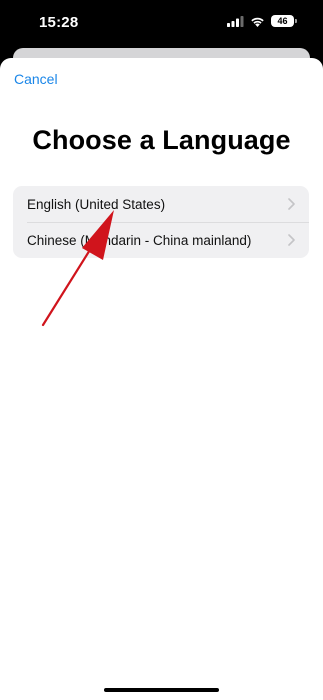 The image size is (323, 700). Describe the element at coordinates (257, 22) in the screenshot. I see `wifi-icon` at that location.